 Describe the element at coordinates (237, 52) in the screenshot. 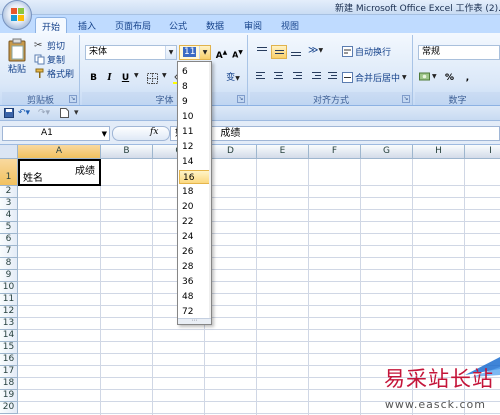

I see `shrink-font-button: A▼` at that location.